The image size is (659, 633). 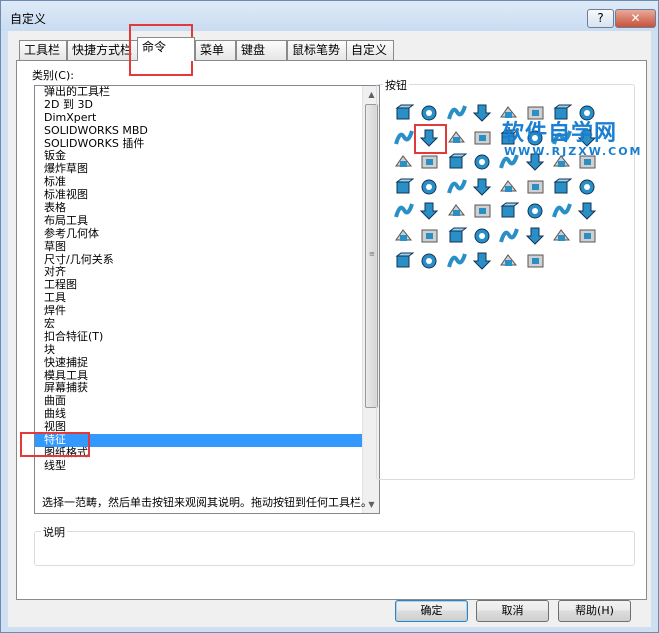 I want to click on scale-icon, so click(x=482, y=210).